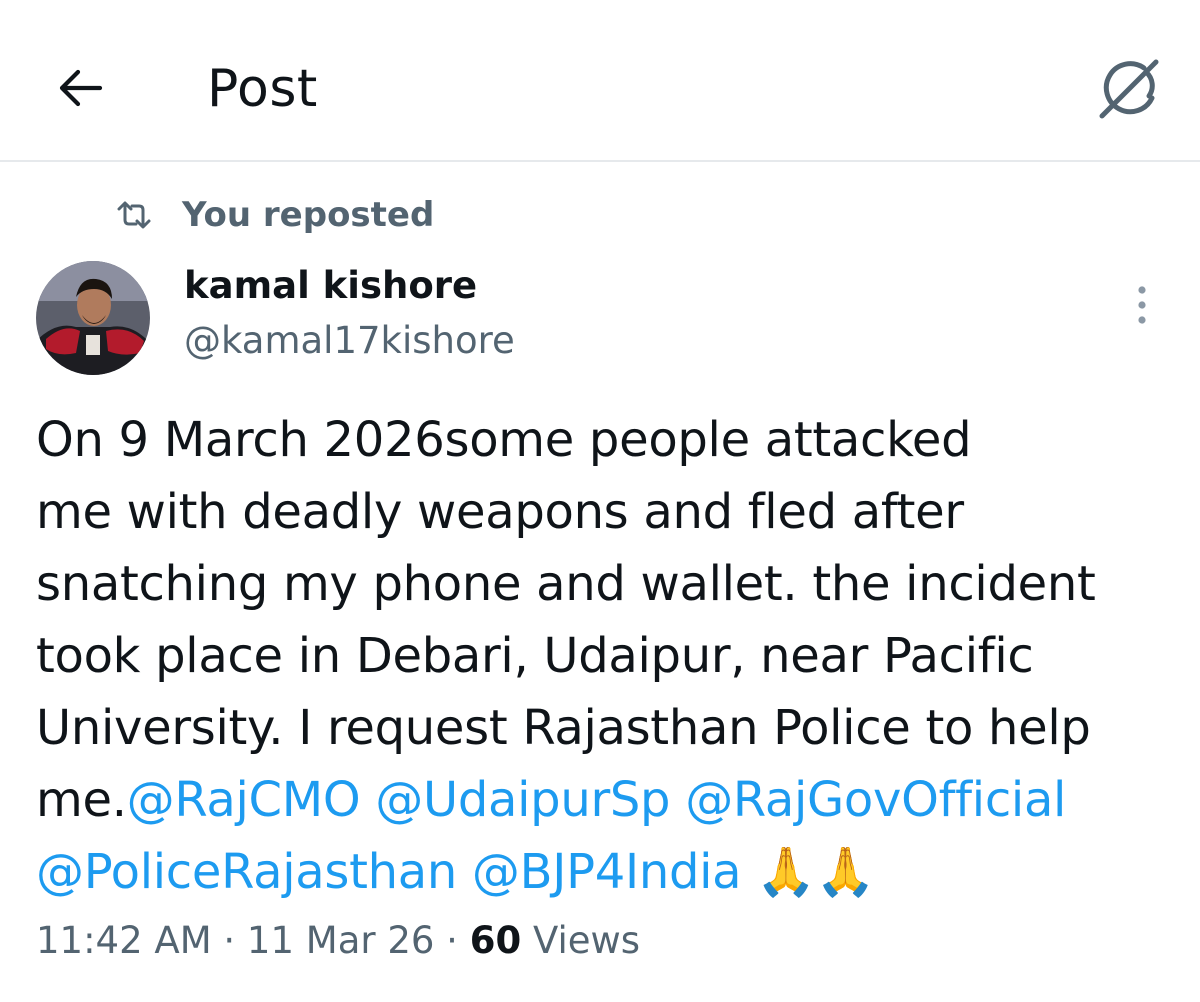 This screenshot has width=1200, height=1002. What do you see at coordinates (134, 215) in the screenshot?
I see `repost-icon` at bounding box center [134, 215].